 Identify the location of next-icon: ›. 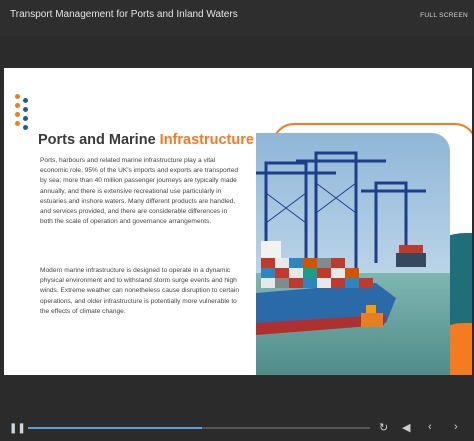
(456, 427).